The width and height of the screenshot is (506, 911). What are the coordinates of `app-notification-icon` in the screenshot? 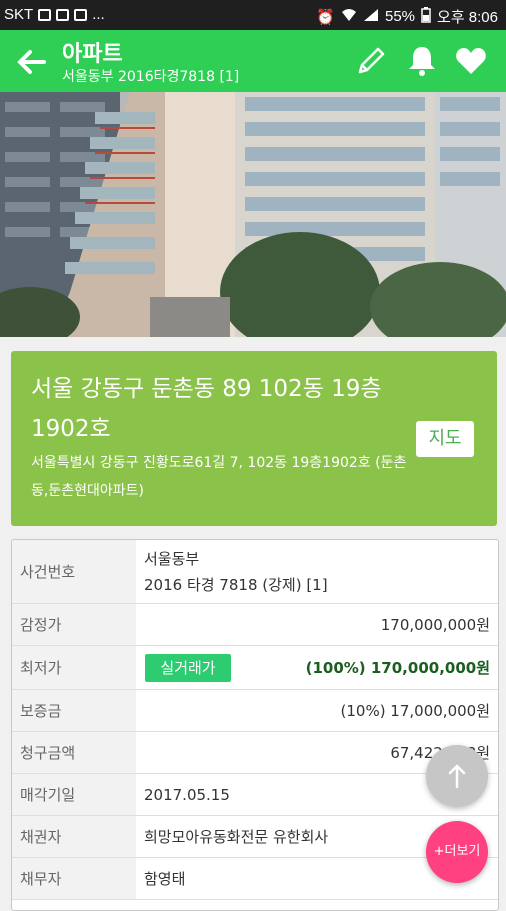 It's located at (81, 14).